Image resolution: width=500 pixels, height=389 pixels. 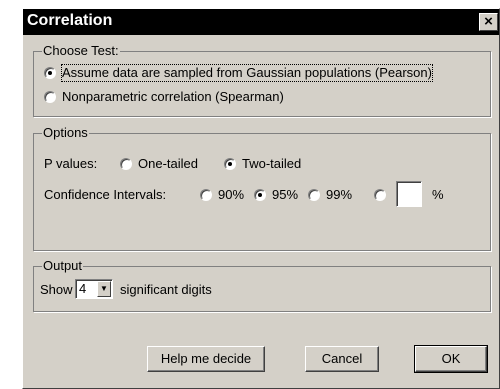 I want to click on digits-value: 4, so click(x=83, y=288).